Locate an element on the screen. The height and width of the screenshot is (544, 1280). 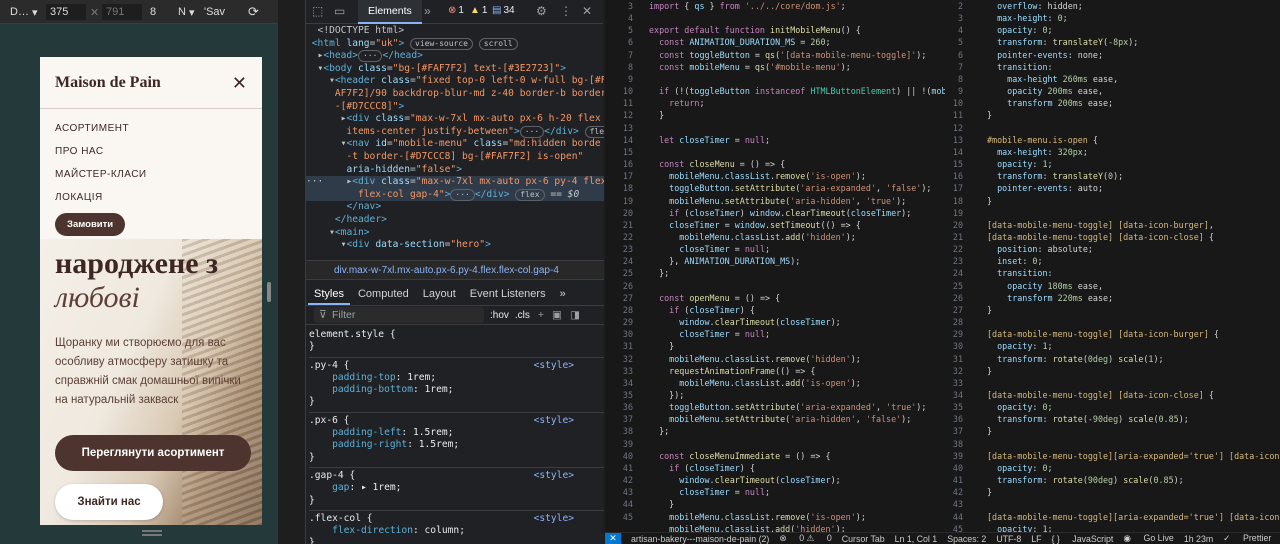
paint-icon: ▣ is located at coordinates (557, 315).